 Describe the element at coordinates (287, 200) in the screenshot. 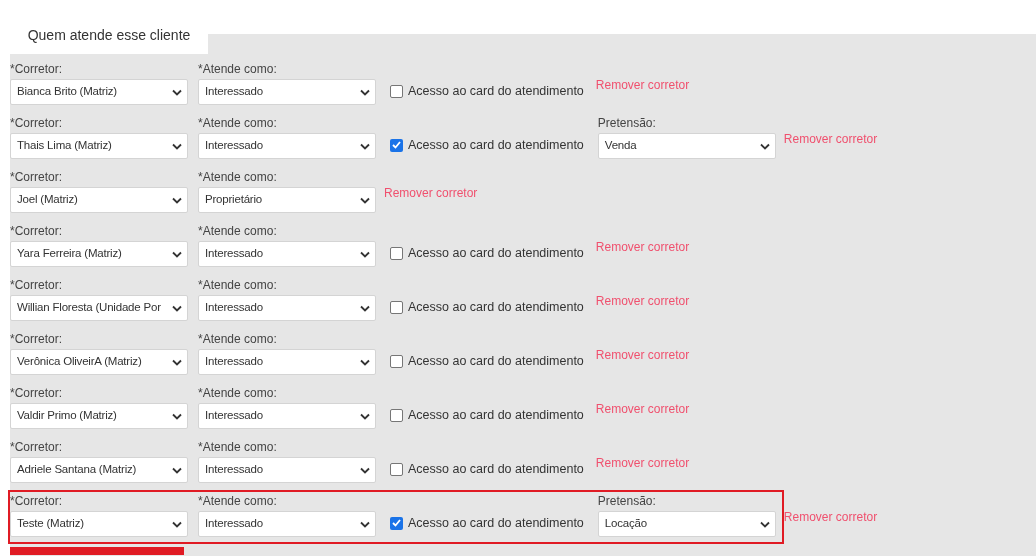

I see `atende-select: Proprietário` at that location.